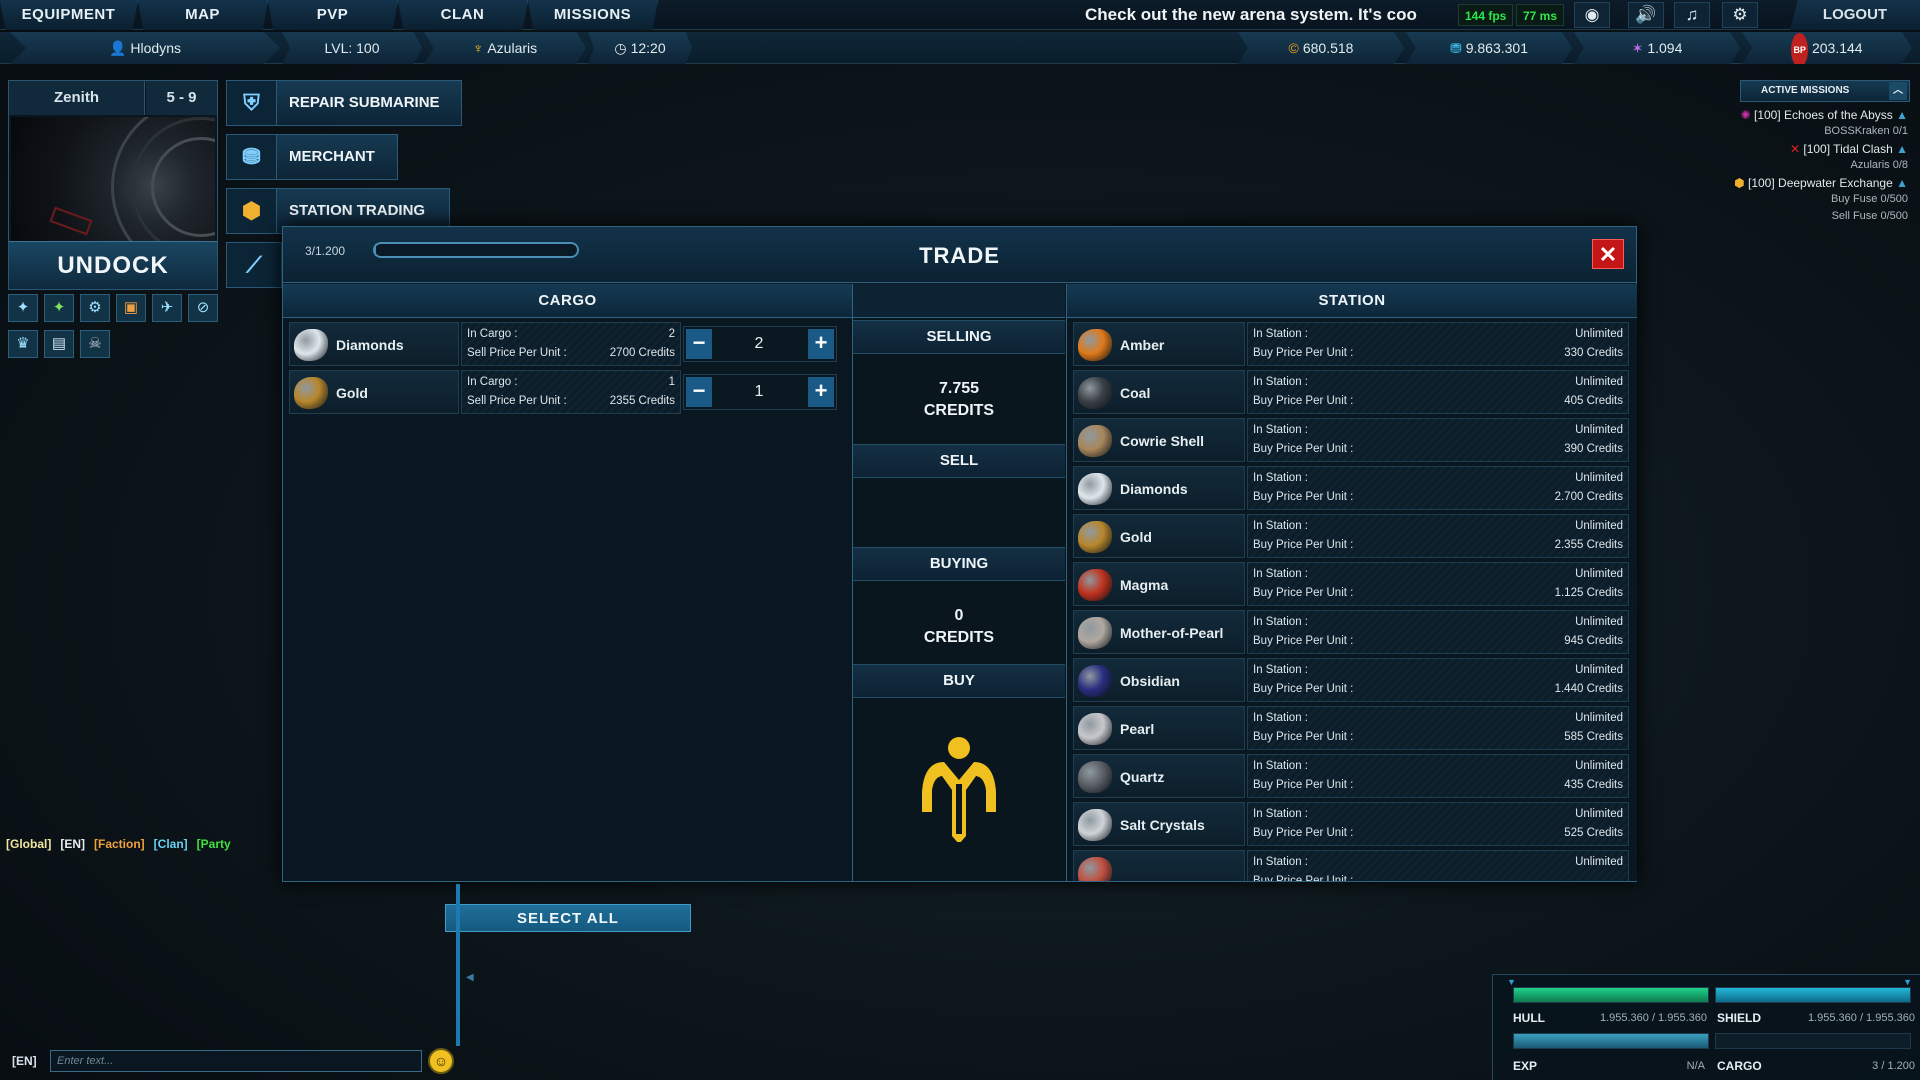 The width and height of the screenshot is (1920, 1080). Describe the element at coordinates (959, 388) in the screenshot. I see `selling-amount: 7.755` at that location.